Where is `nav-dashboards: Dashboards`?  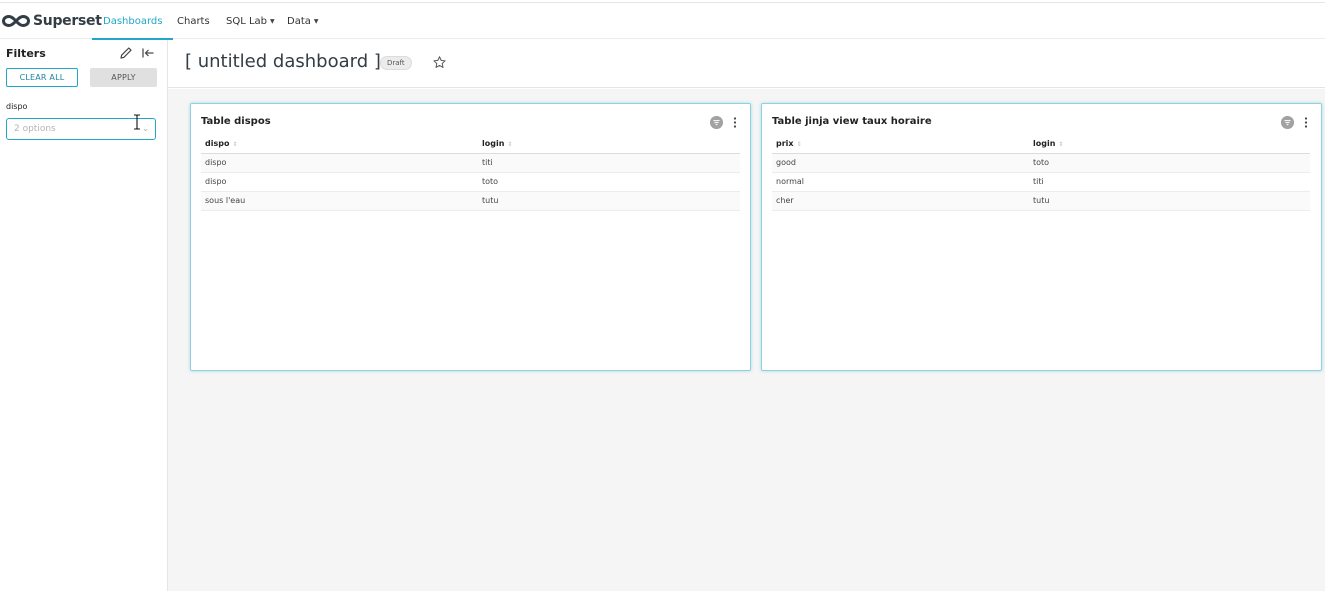
nav-dashboards: Dashboards is located at coordinates (133, 21).